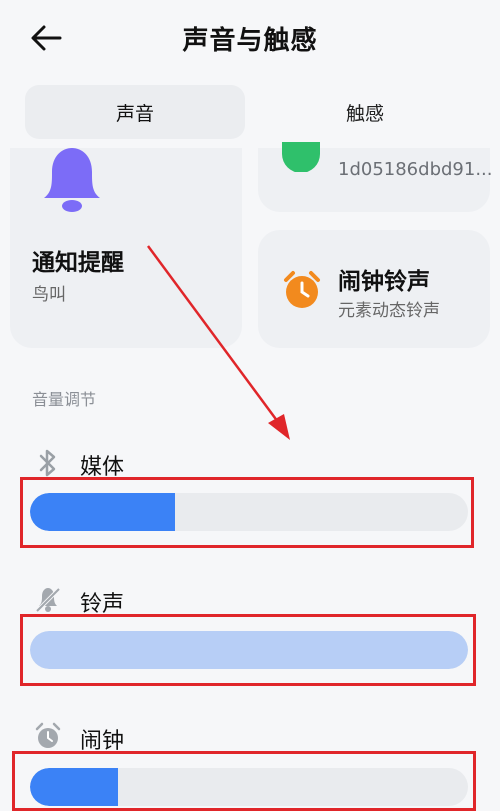  I want to click on annotation-highlight-alarm, so click(244, 781).